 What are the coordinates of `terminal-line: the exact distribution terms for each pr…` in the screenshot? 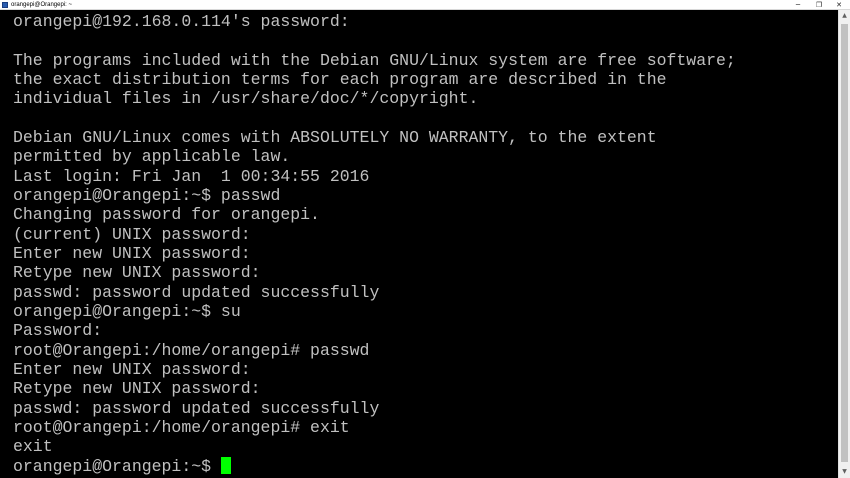 It's located at (340, 79).